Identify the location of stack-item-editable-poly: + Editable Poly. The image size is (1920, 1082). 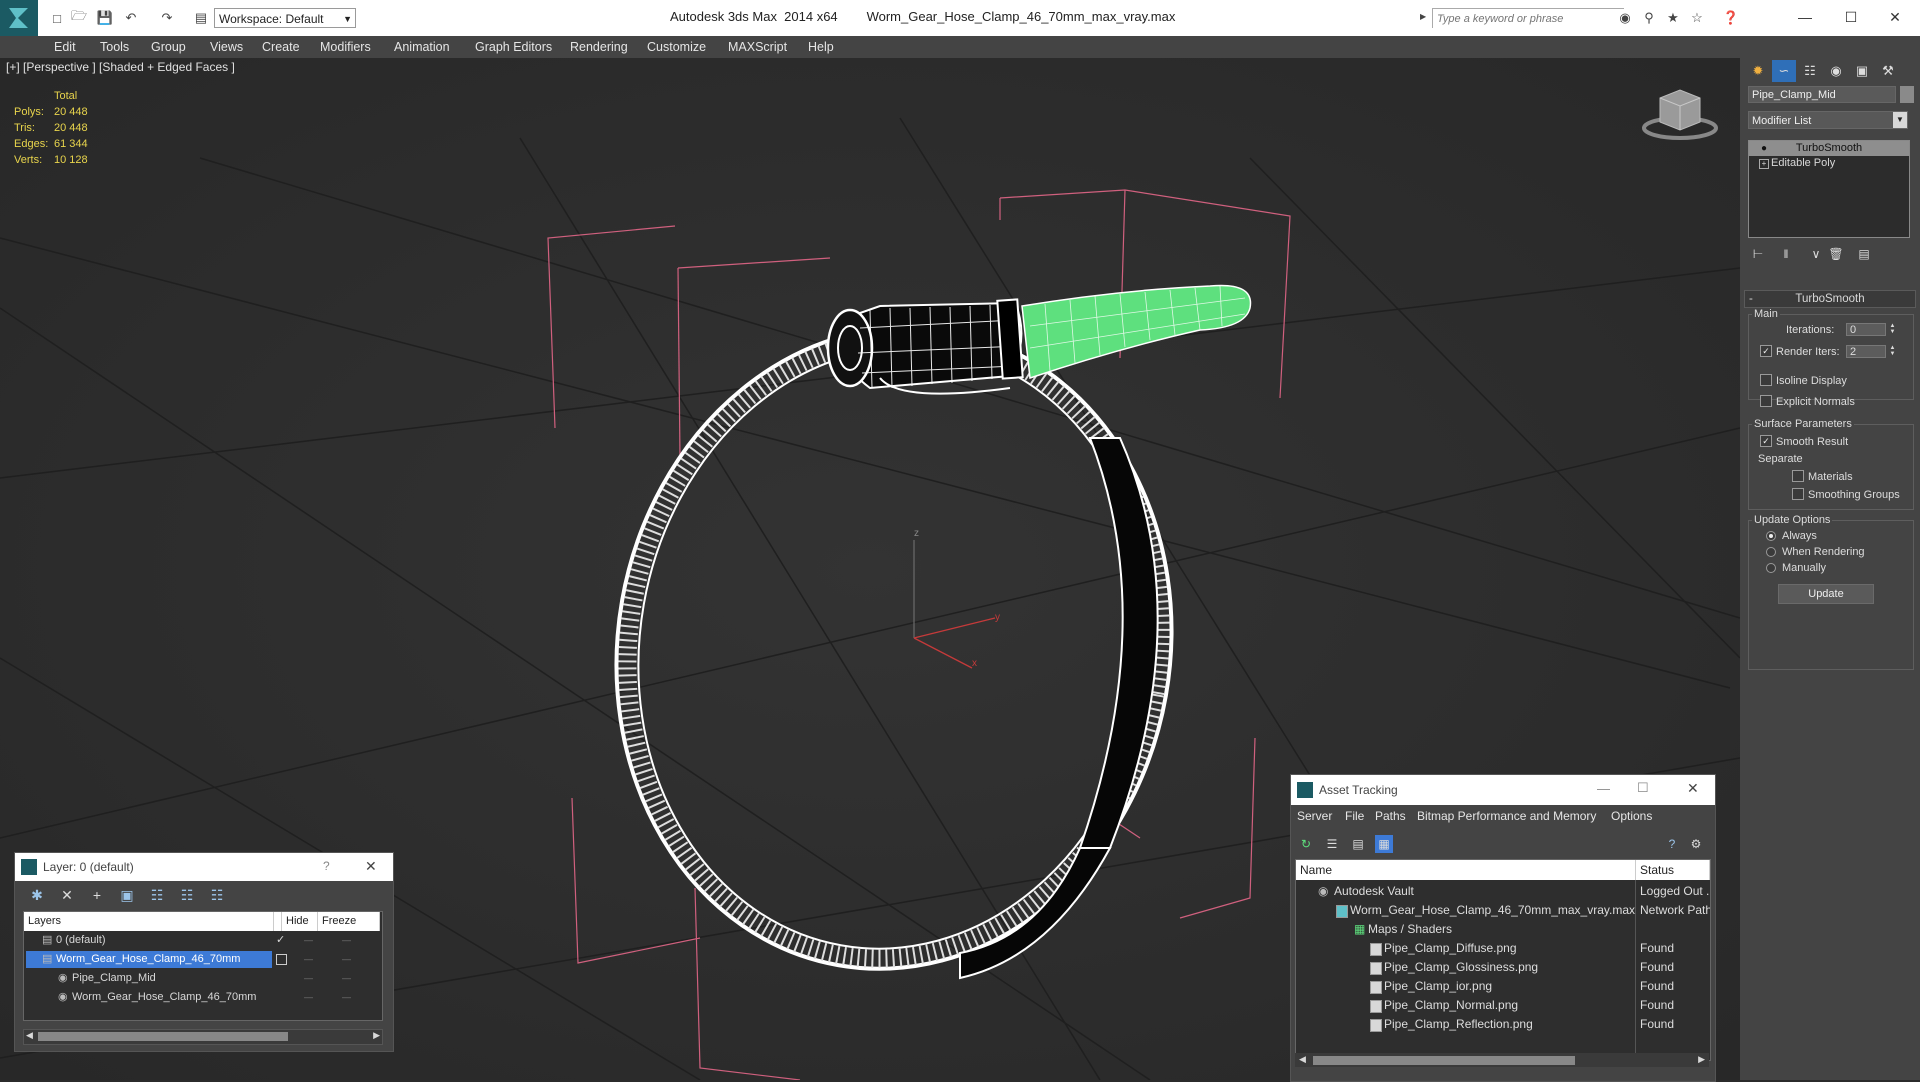
(1829, 163).